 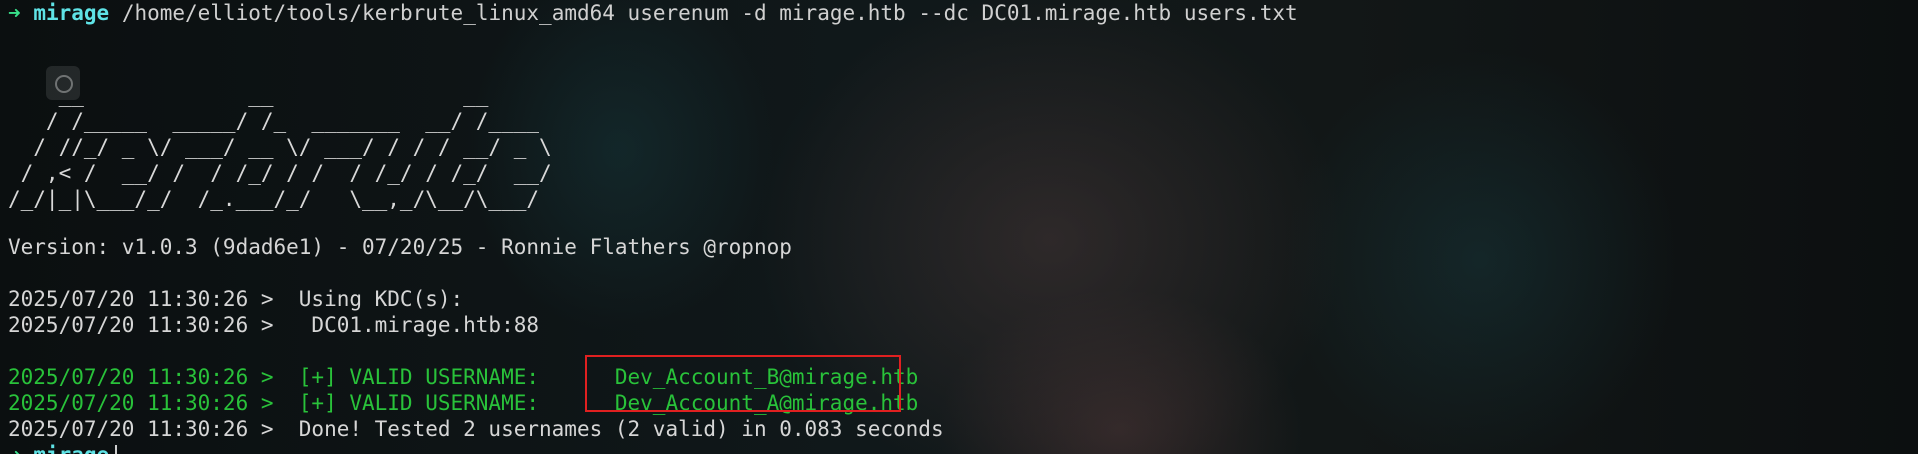 What do you see at coordinates (274, 325) in the screenshot?
I see `kdc-entry-line: 2025/07/20 11:30:26 > DC01.mirage.htb:88` at bounding box center [274, 325].